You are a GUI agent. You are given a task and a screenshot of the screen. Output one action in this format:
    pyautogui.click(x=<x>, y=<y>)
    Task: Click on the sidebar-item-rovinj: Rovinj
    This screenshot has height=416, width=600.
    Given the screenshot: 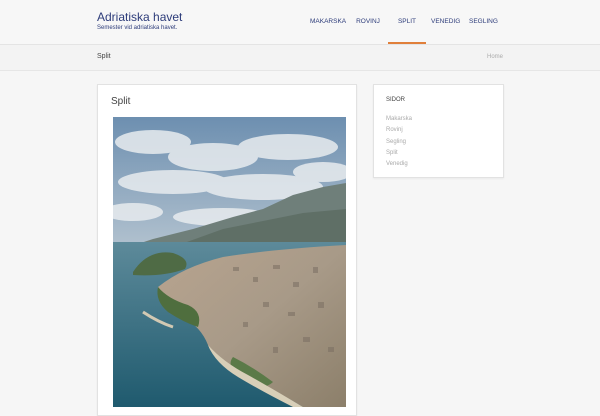 What is the action you would take?
    pyautogui.click(x=399, y=130)
    